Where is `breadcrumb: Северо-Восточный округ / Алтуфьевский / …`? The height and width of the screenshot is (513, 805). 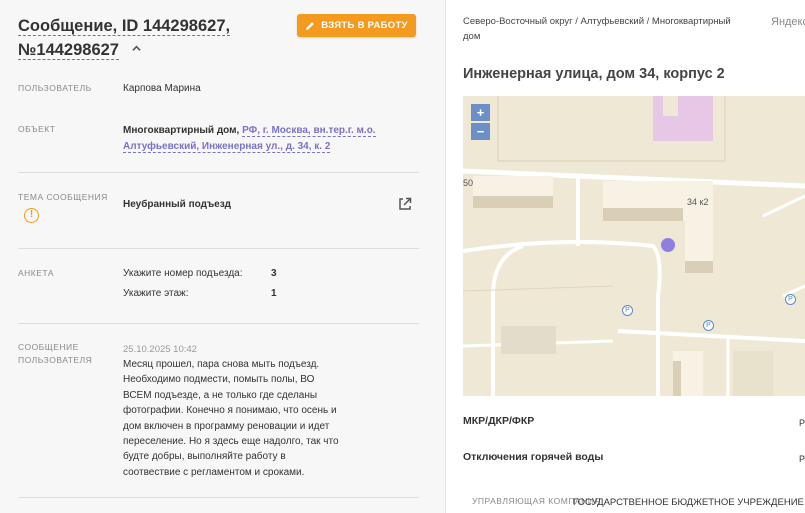 breadcrumb: Северо-Восточный округ / Алтуфьевский / … is located at coordinates (603, 29).